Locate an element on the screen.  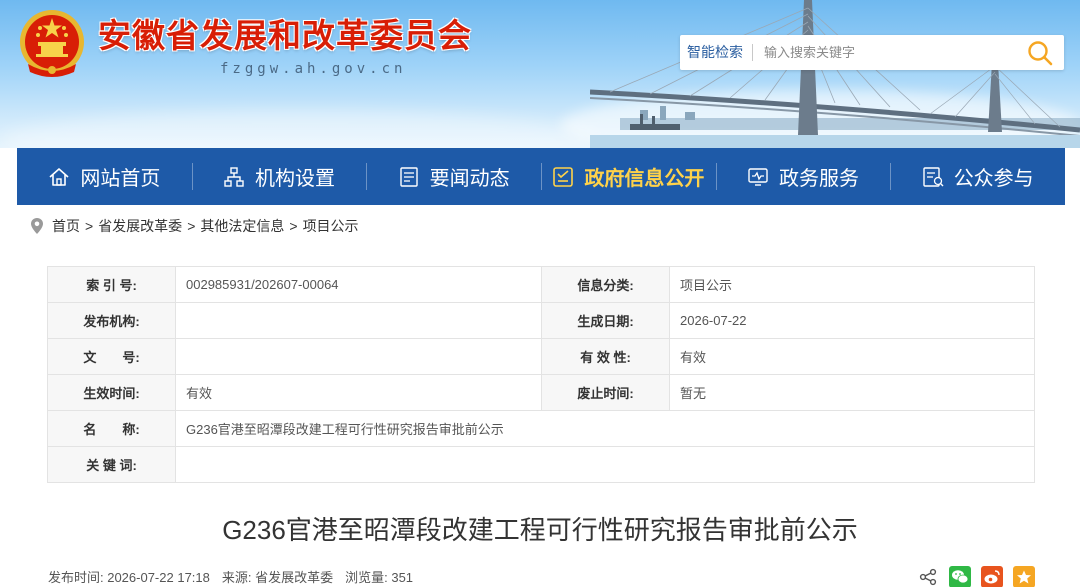
smart-search-label: 智能检索 is located at coordinates (715, 52).